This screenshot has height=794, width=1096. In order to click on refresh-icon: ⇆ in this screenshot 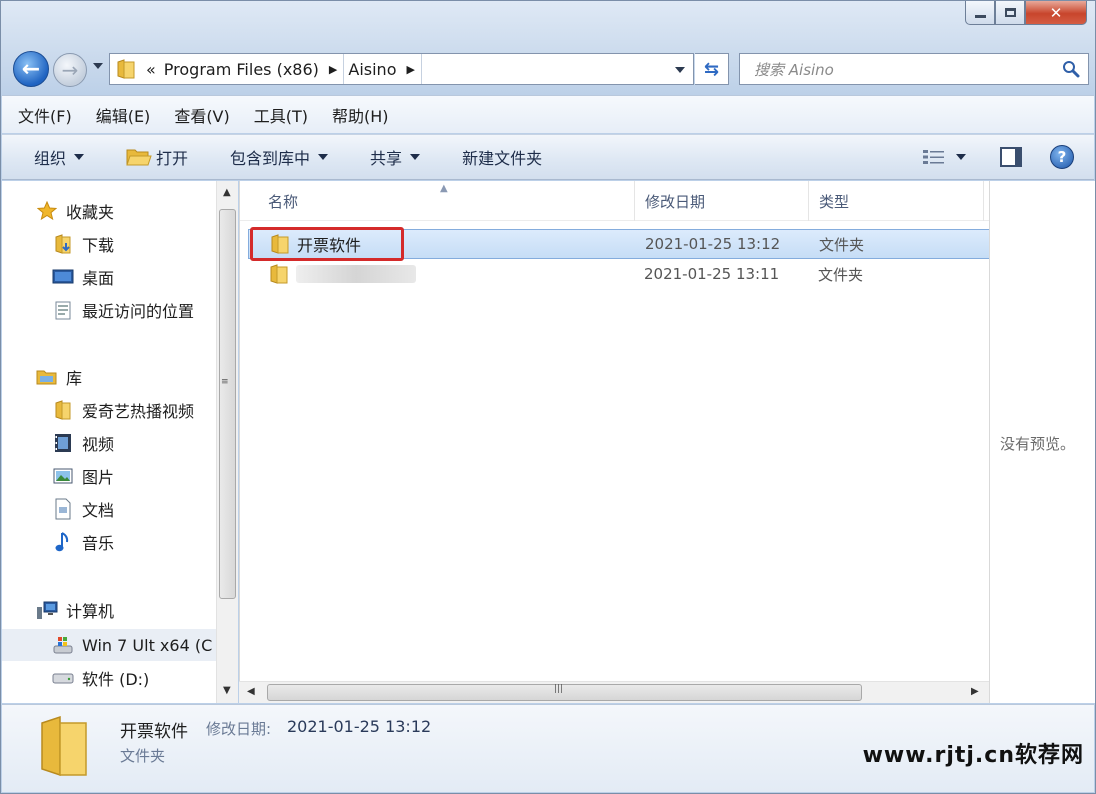, I will do `click(711, 69)`.